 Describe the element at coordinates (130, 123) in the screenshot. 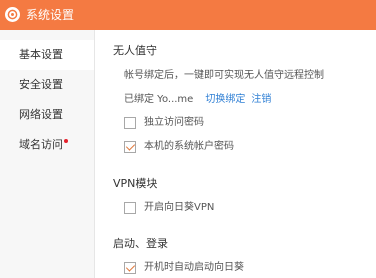

I see `independent-password-checkbox` at that location.